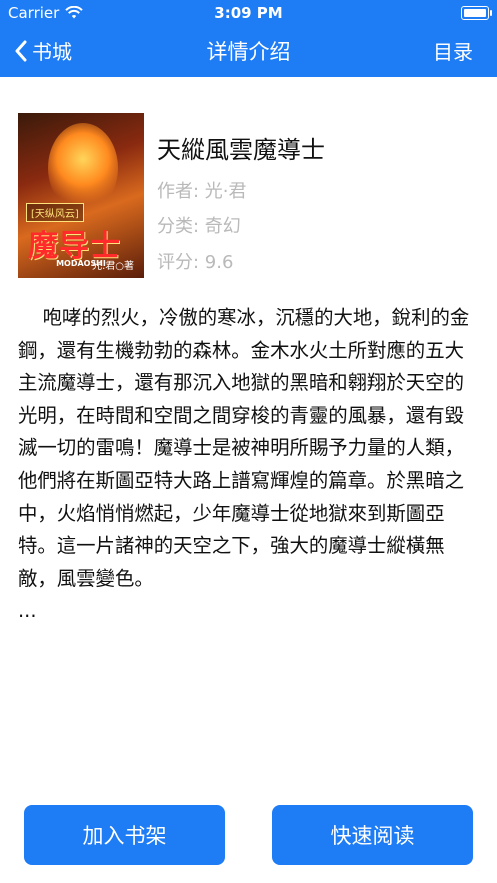 The height and width of the screenshot is (883, 497). Describe the element at coordinates (241, 150) in the screenshot. I see `book-title: 天縱風雲魔導士` at that location.